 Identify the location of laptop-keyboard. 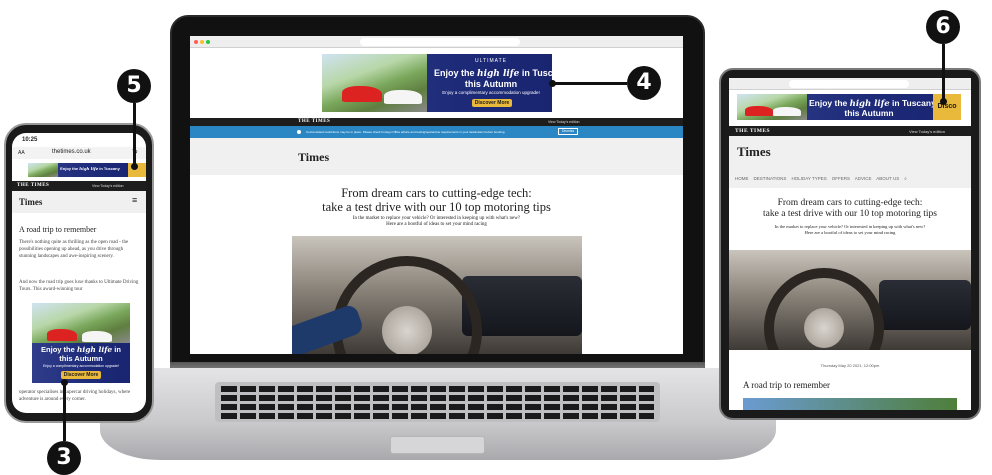
(437, 402).